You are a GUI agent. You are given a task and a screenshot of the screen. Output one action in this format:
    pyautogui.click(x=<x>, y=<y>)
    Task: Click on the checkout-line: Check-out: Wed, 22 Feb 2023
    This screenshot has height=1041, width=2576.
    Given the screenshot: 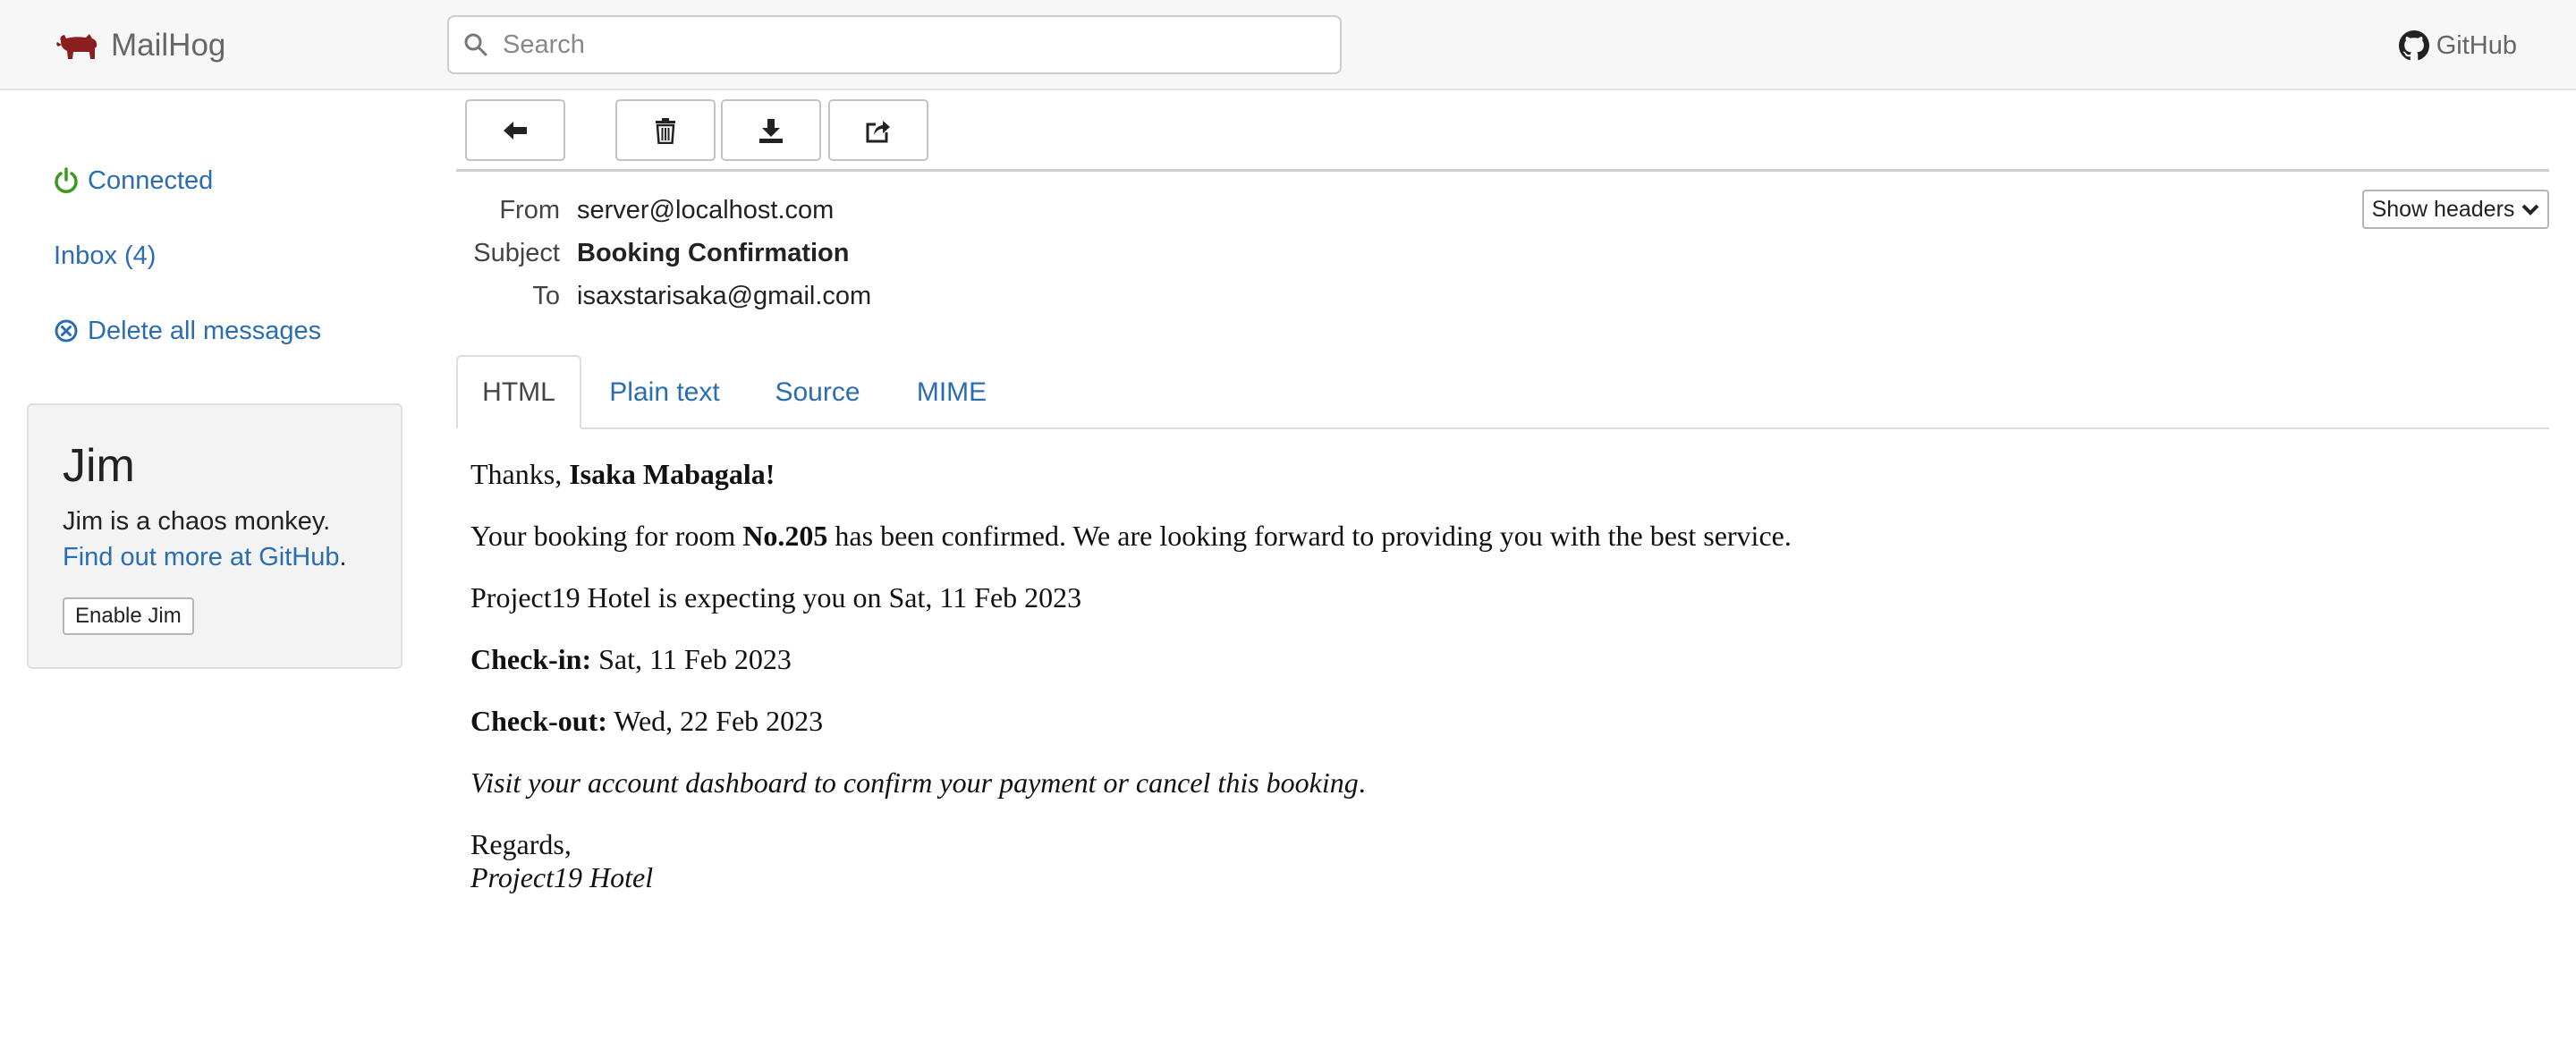 What is the action you would take?
    pyautogui.click(x=646, y=722)
    